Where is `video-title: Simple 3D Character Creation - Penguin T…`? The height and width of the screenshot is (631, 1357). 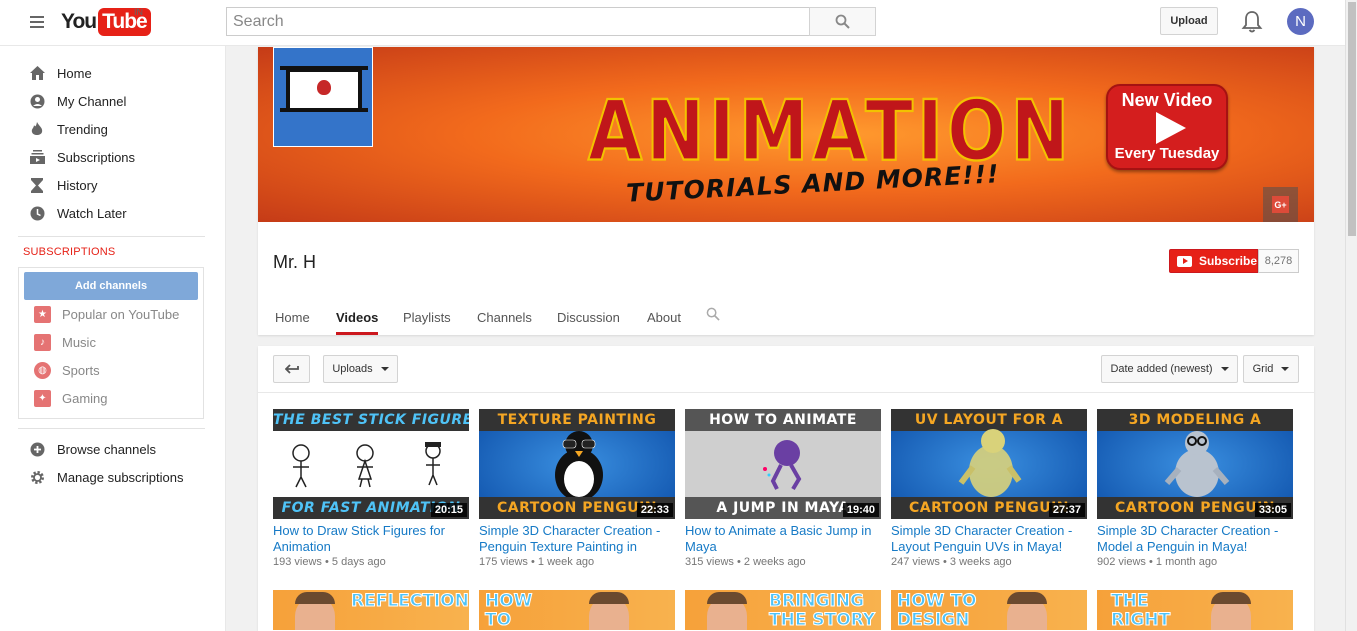
video-title: Simple 3D Character Creation - Penguin T… is located at coordinates (577, 539).